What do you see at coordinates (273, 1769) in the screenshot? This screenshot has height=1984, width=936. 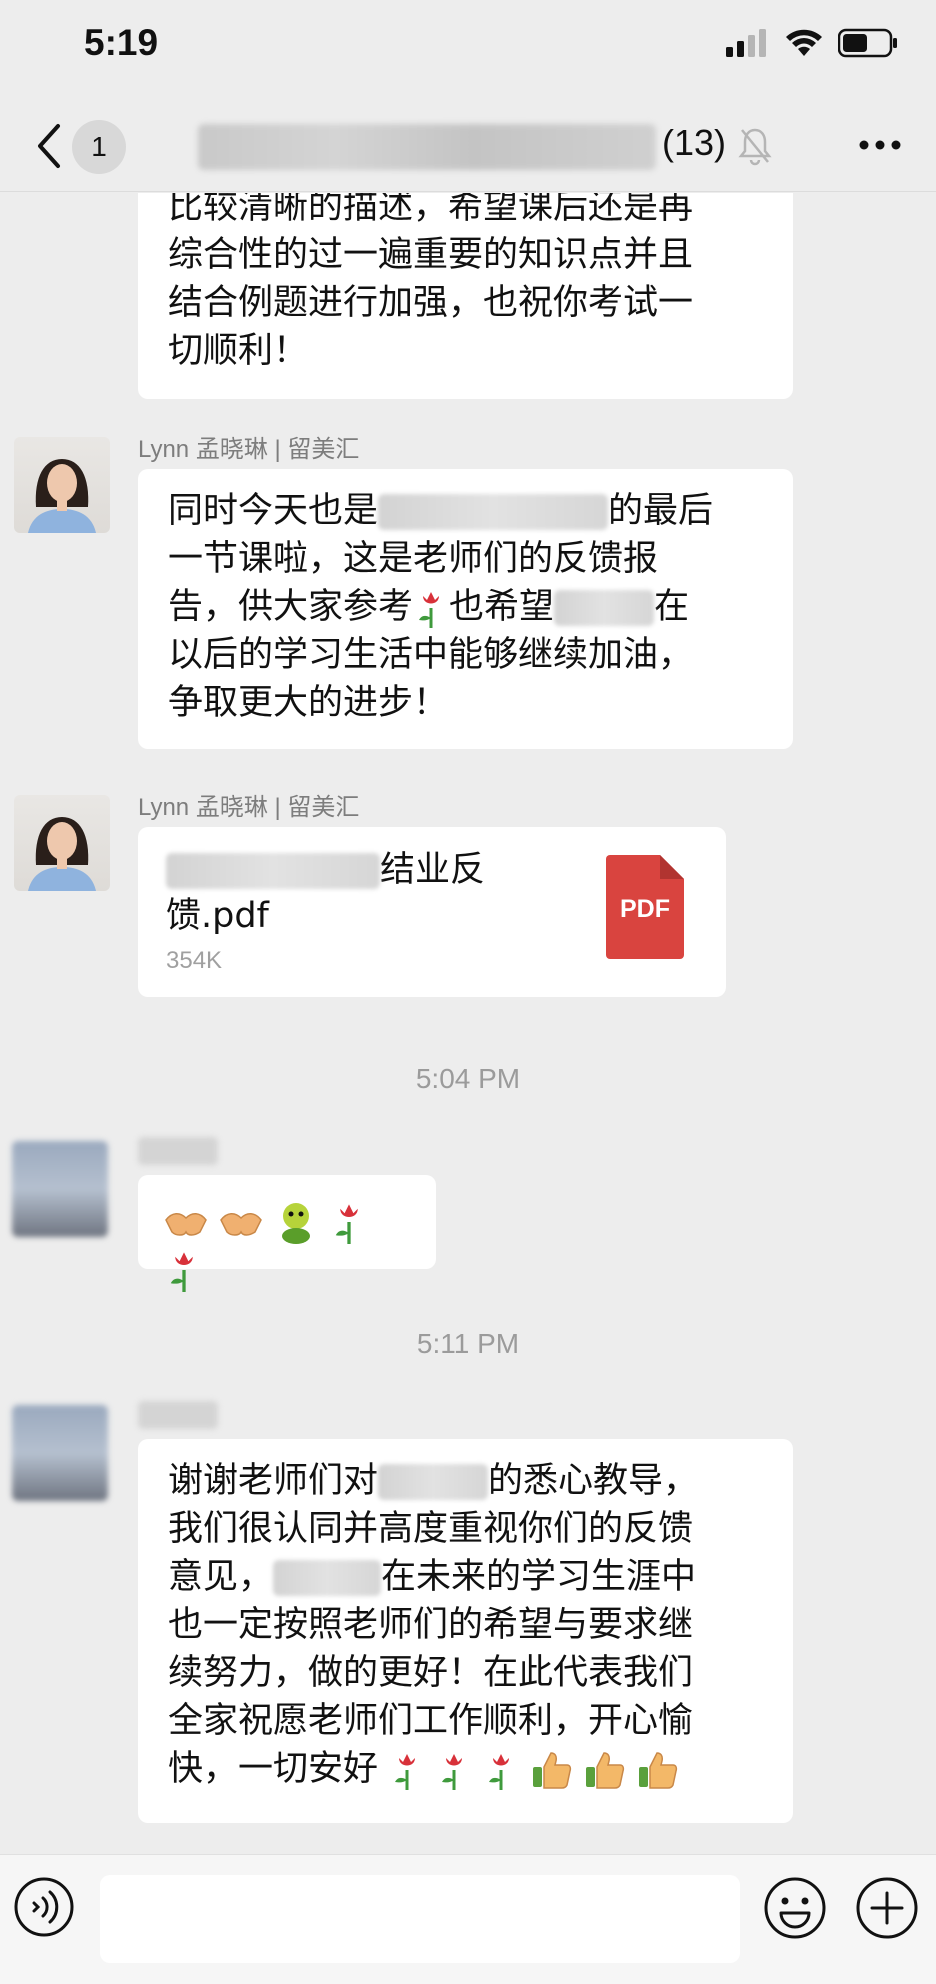 I see `text: 快，一切安好` at bounding box center [273, 1769].